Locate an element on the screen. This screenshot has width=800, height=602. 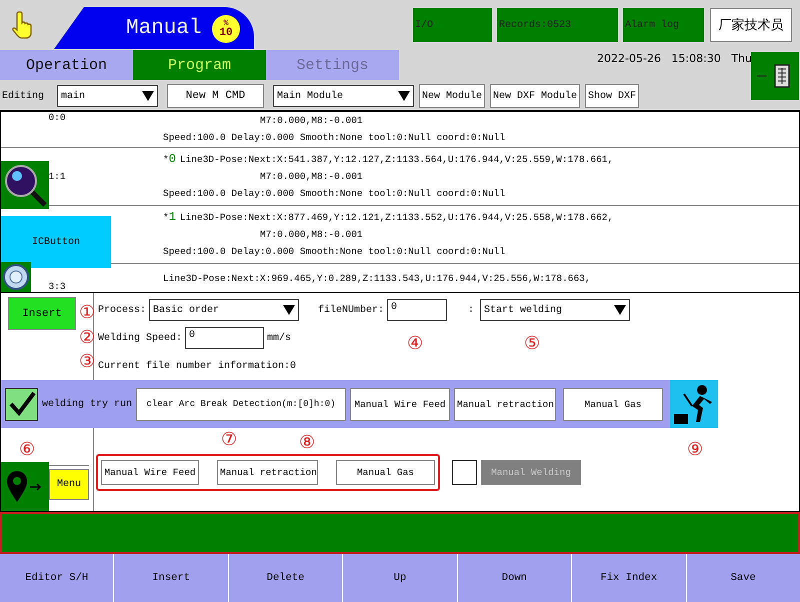
ic-button: ICButton is located at coordinates (56, 242).